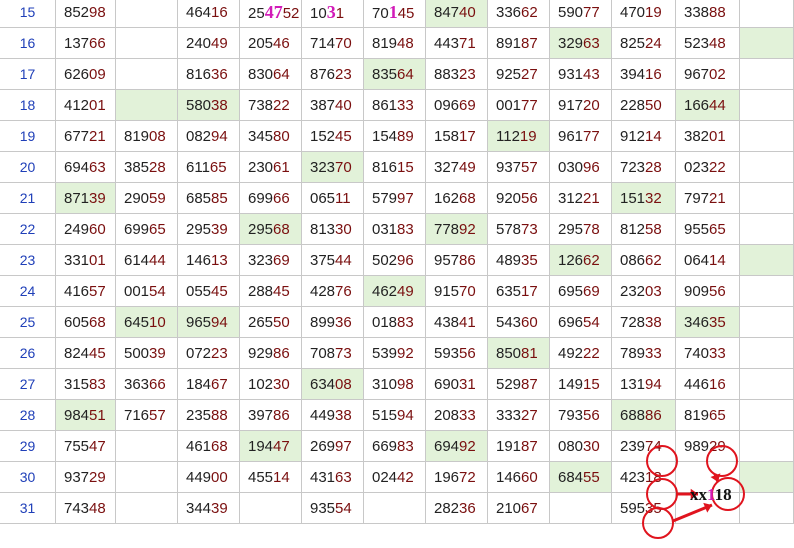 Image resolution: width=794 pixels, height=548 pixels. Describe the element at coordinates (633, 477) in the screenshot. I see `result-digits-main: 423` at that location.